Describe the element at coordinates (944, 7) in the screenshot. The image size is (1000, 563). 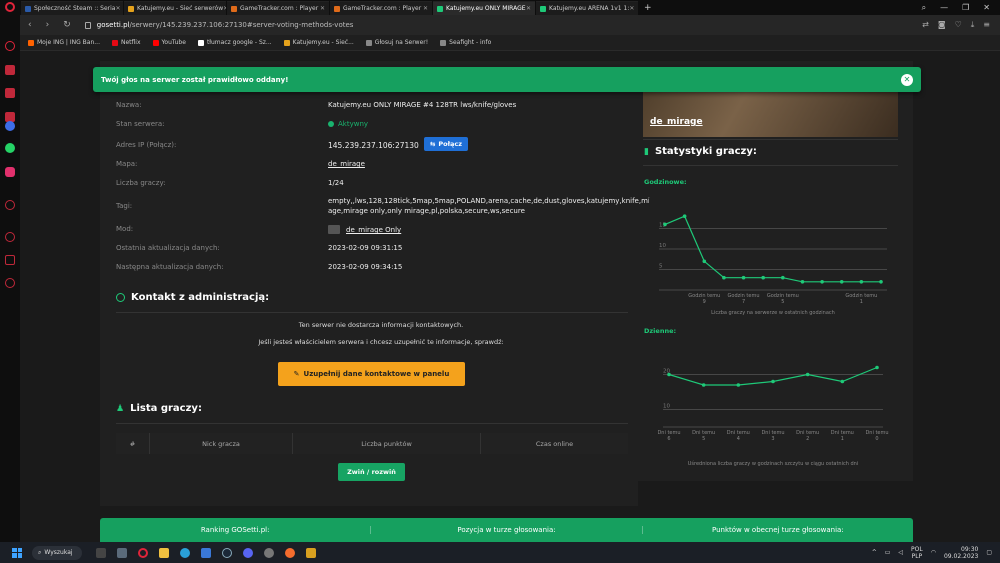
I see `minimize-icon: —` at that location.